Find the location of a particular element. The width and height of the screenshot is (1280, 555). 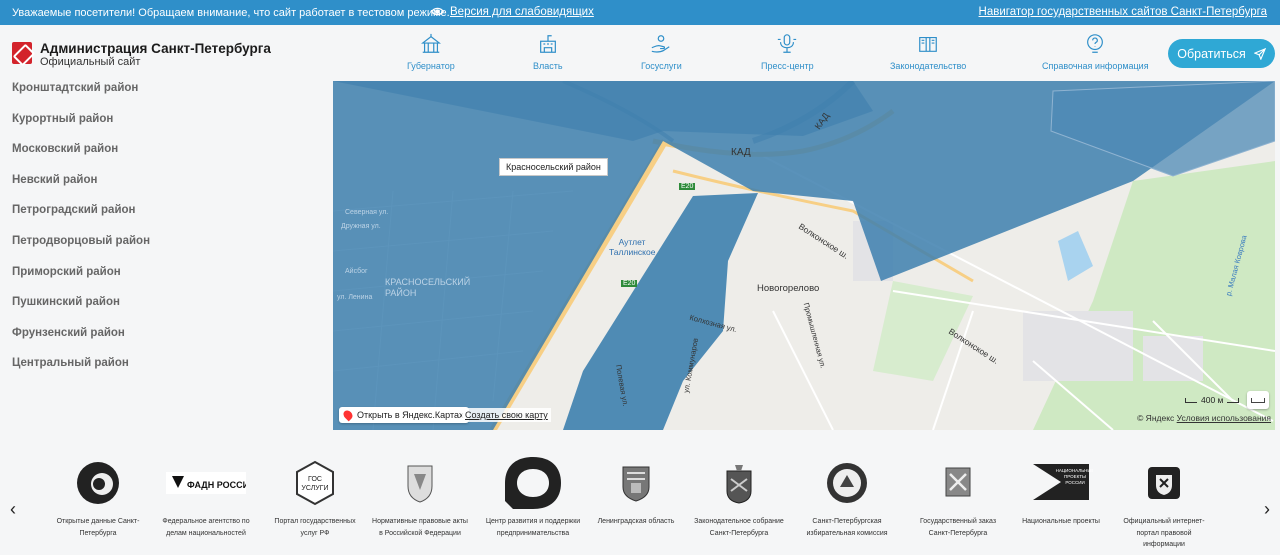

svg-text: НАЦИОНАЛЬНЫЕ is located at coordinates (1074, 470).